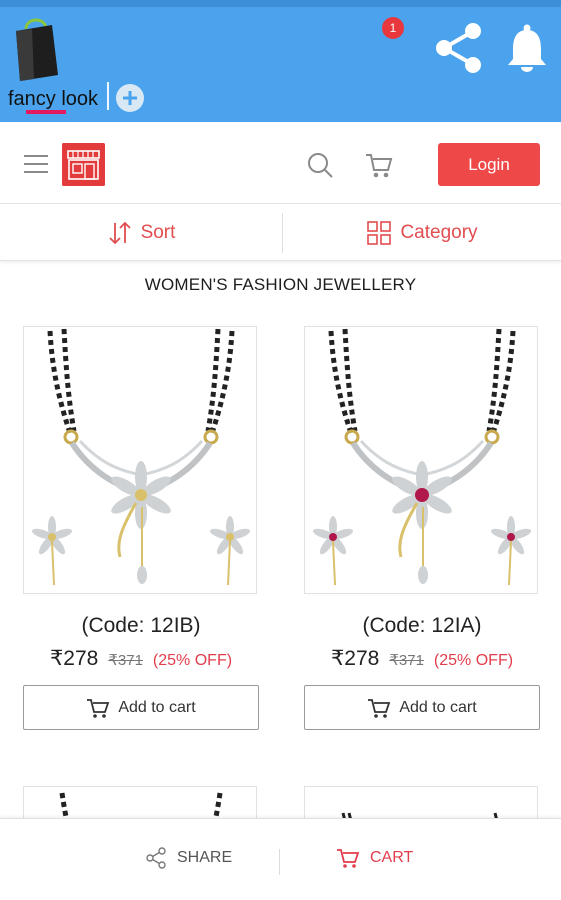  What do you see at coordinates (392, 857) in the screenshot?
I see `cart-label: CART` at bounding box center [392, 857].